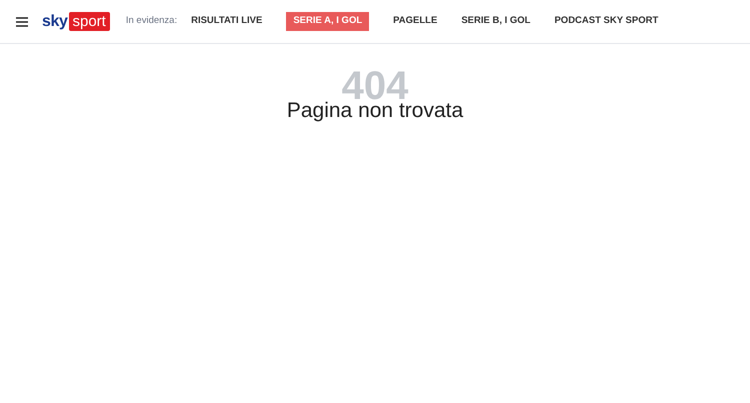 The height and width of the screenshot is (403, 750). I want to click on nav-link: SERIE B, I GOL, so click(495, 21).